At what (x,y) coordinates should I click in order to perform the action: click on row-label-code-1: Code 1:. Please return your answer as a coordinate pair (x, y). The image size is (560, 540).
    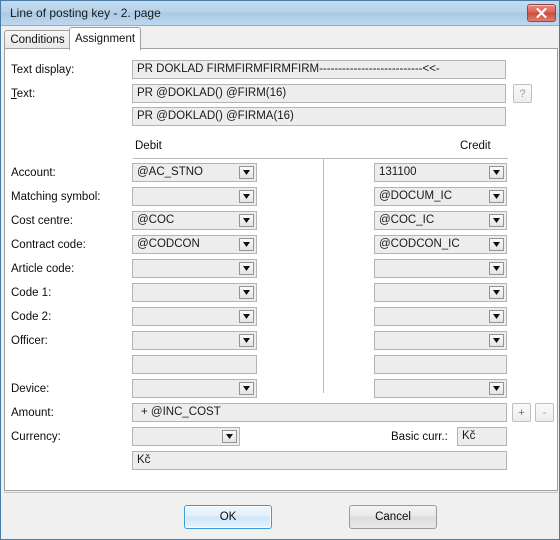
    Looking at the image, I should click on (31, 293).